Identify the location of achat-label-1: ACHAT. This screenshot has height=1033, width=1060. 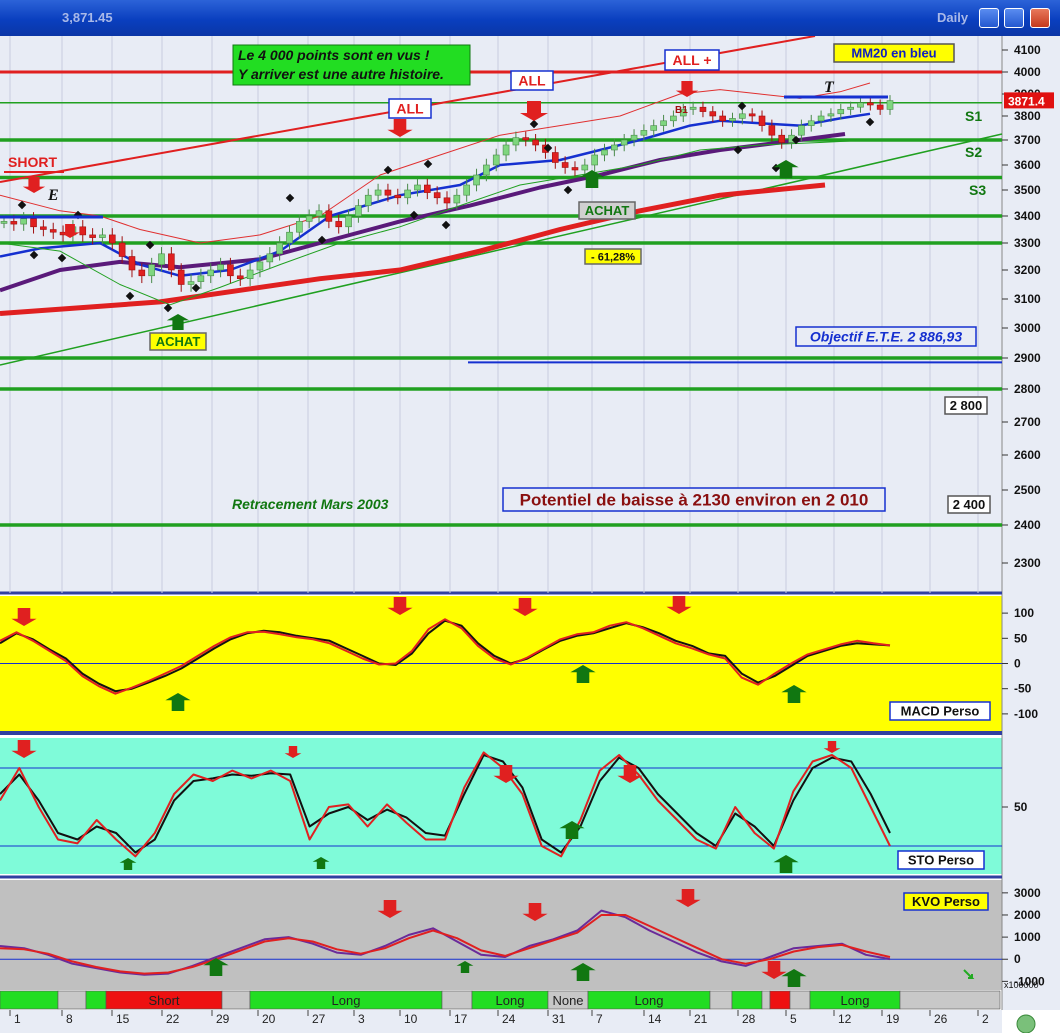
(178, 341).